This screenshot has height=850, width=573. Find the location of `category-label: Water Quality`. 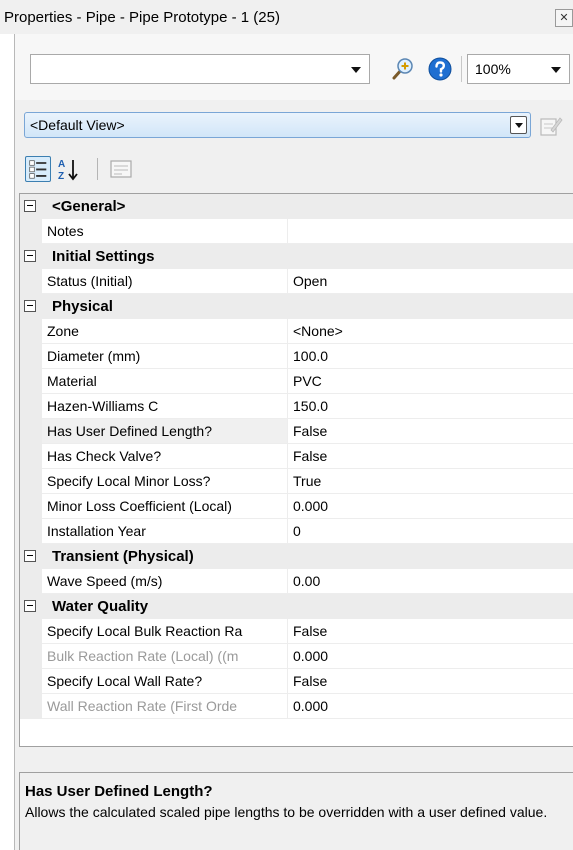

category-label: Water Quality is located at coordinates (100, 606).